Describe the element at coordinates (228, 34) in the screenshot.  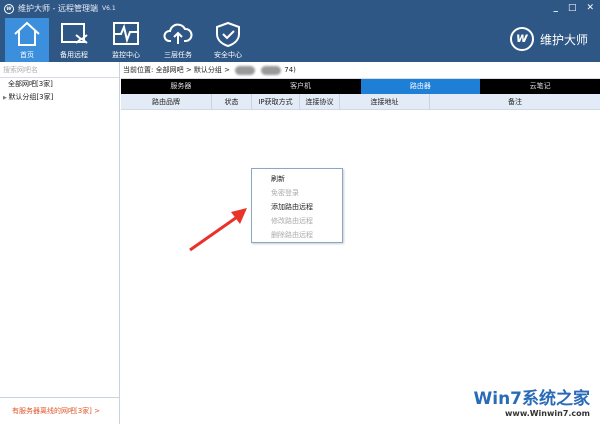
I see `shield-check-icon` at that location.